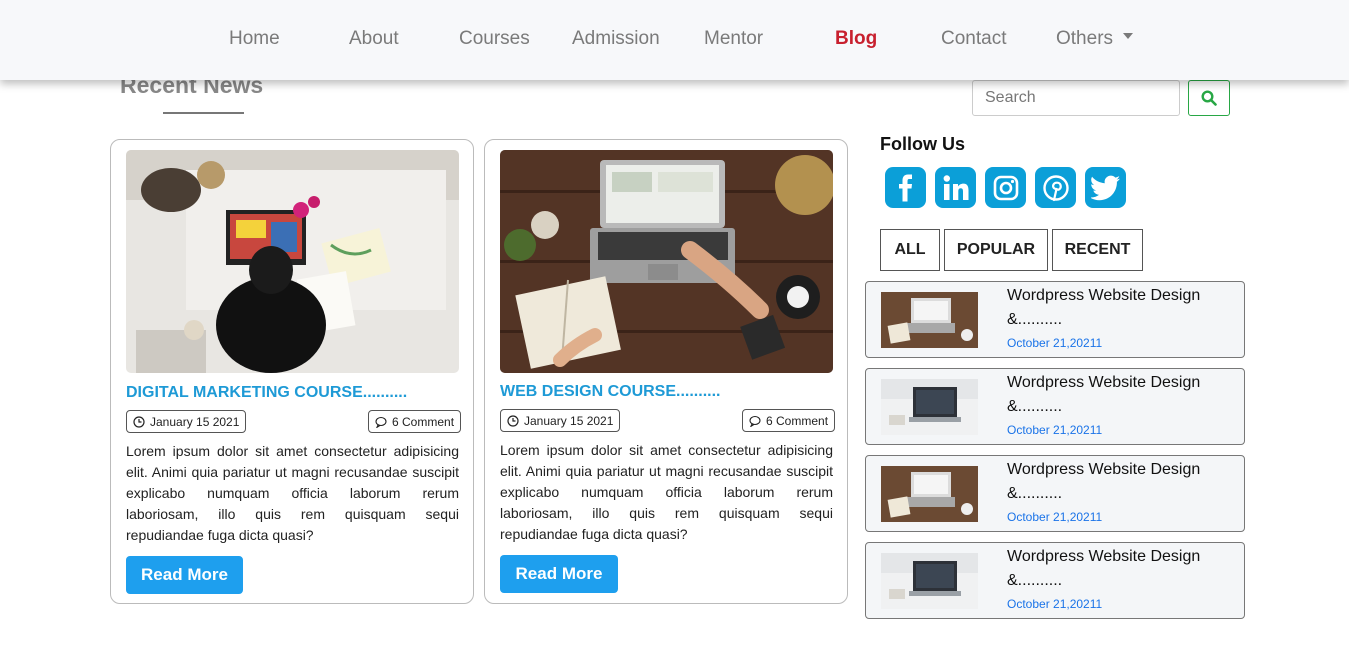 The width and height of the screenshot is (1349, 667). I want to click on search-icon, so click(1209, 98).